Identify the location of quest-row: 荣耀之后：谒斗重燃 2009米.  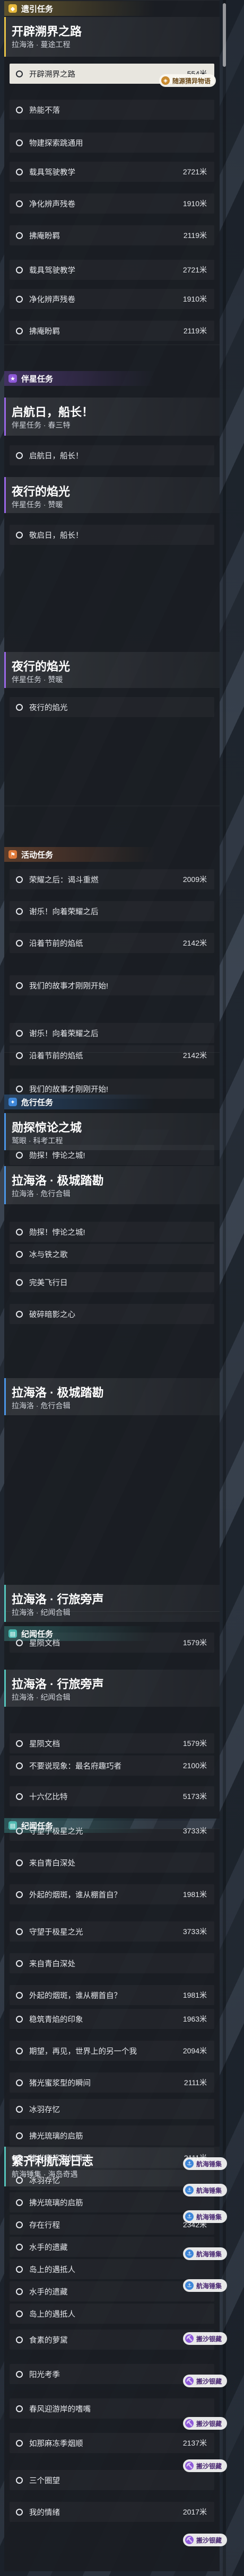
(112, 879).